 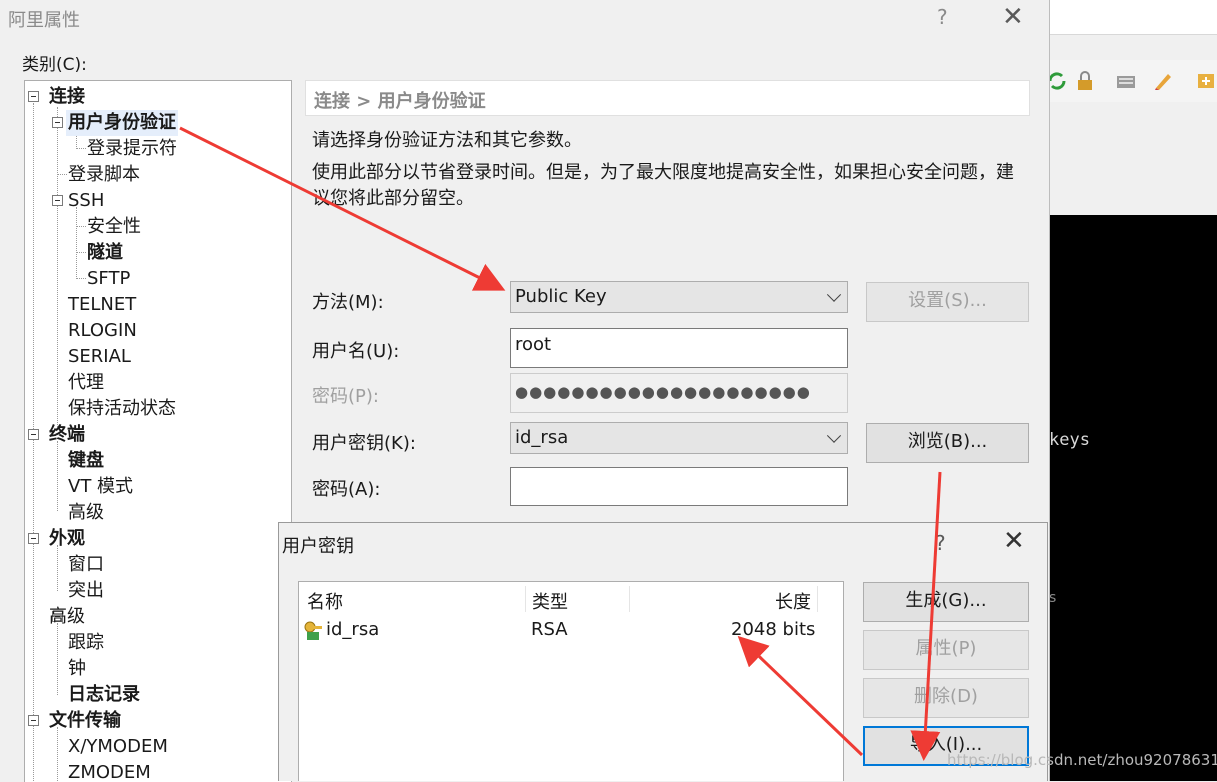 I want to click on watermark: https://blog.csdn.net/zhou920786312, so click(x=1082, y=760).